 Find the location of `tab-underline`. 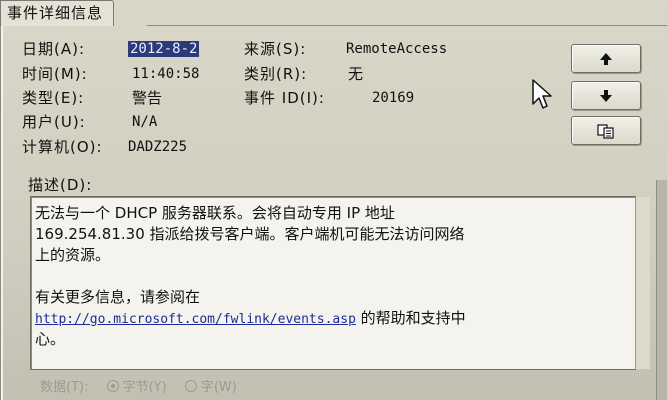

tab-underline is located at coordinates (407, 25).